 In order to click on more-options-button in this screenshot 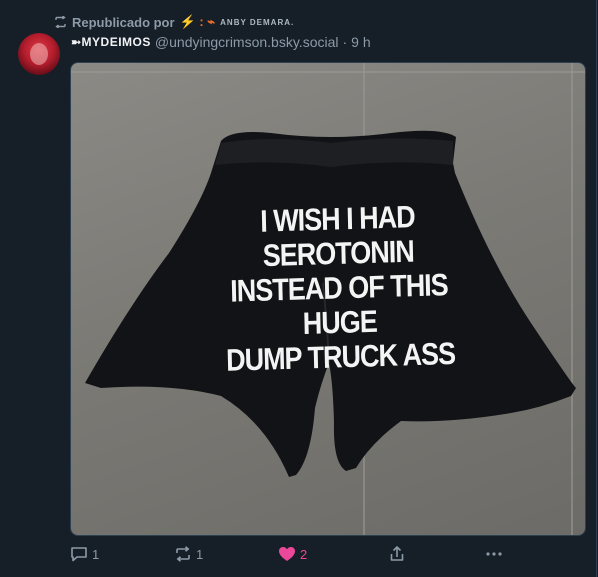, I will do `click(494, 554)`.